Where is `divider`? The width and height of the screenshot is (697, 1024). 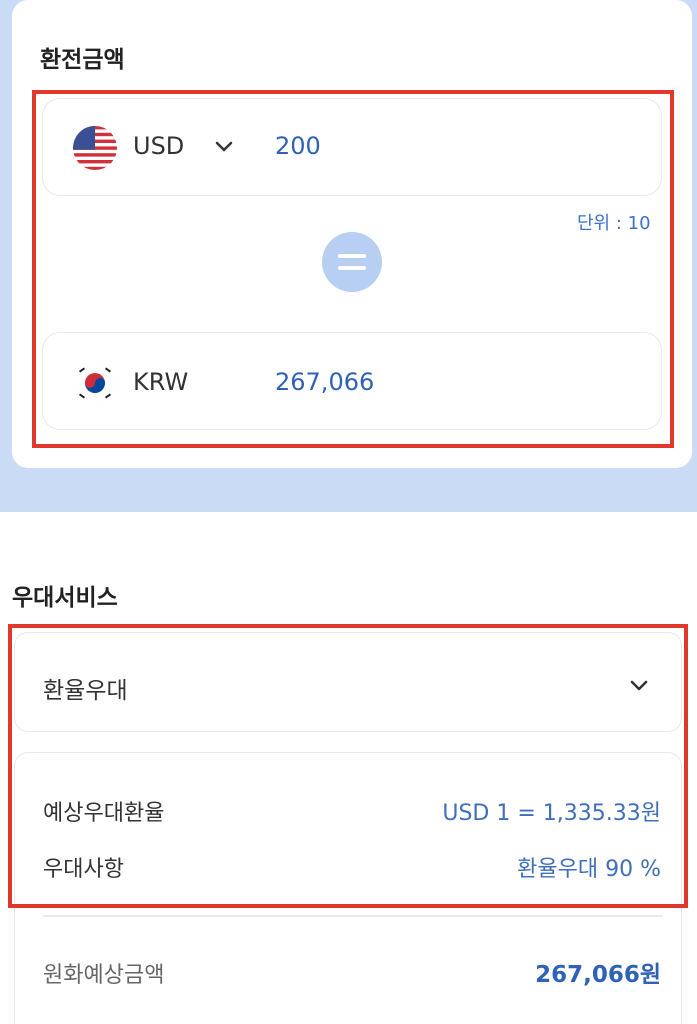
divider is located at coordinates (353, 916).